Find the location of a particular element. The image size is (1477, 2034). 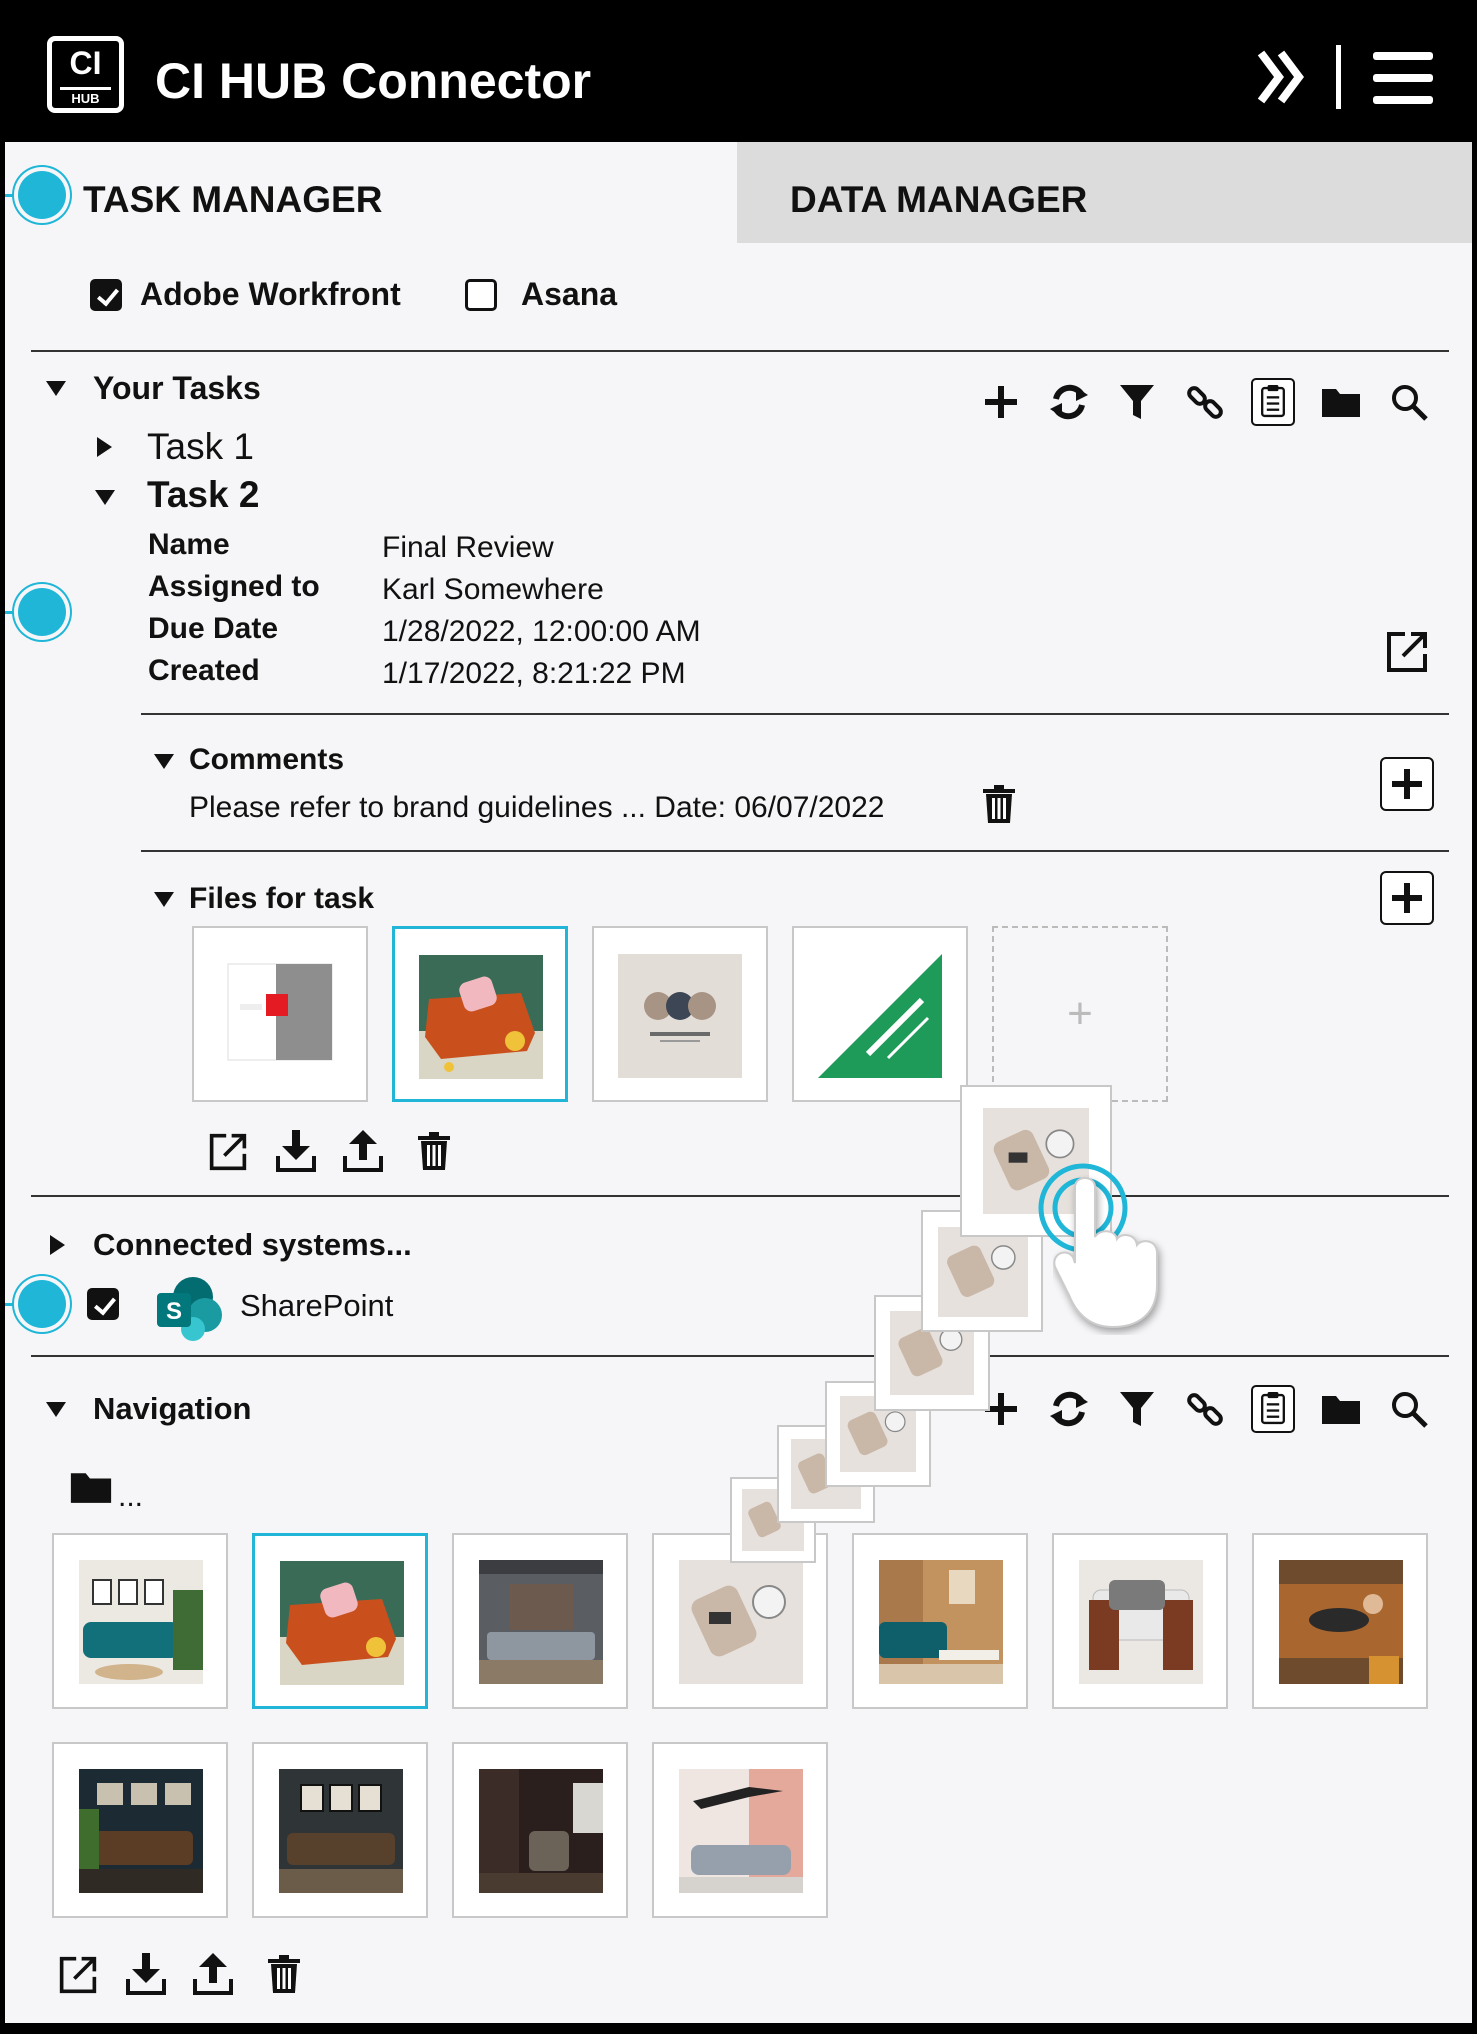

woman-on-sofa-image is located at coordinates (1341, 1622).